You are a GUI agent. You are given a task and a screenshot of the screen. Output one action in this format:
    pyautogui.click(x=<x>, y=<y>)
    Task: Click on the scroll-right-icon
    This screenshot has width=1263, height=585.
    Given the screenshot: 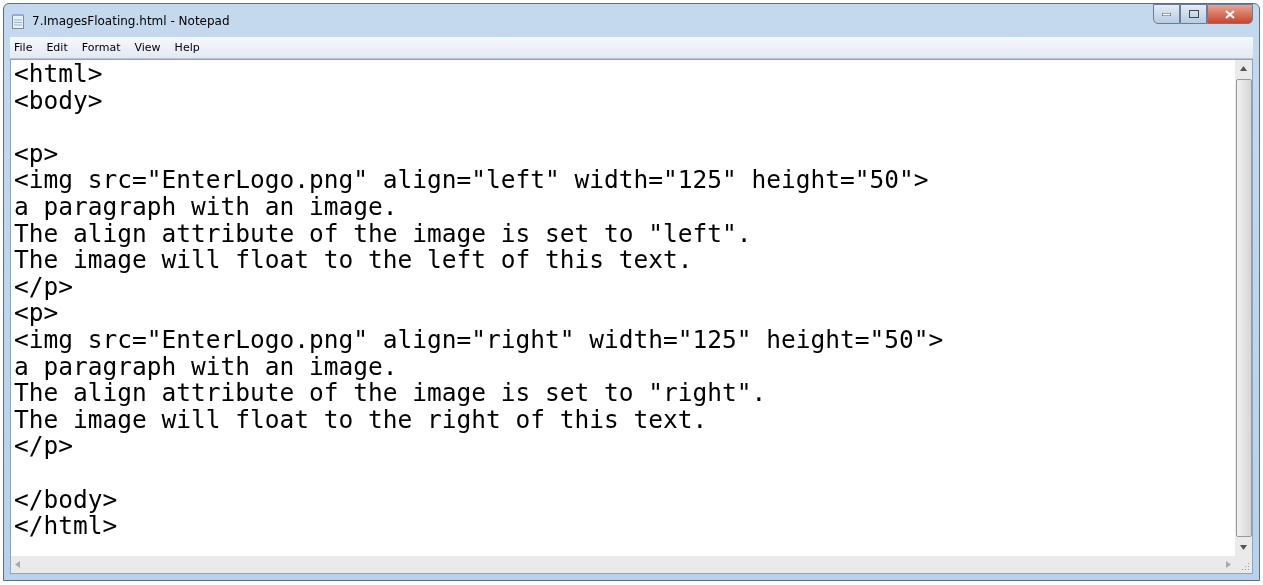 What is the action you would take?
    pyautogui.click(x=1228, y=564)
    